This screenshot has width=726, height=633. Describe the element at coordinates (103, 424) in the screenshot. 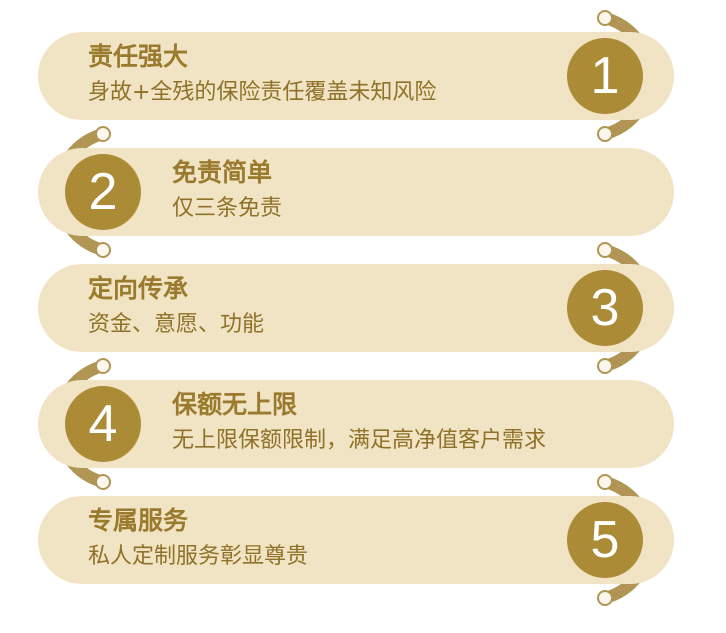

I see `number-badge-4: 4` at that location.